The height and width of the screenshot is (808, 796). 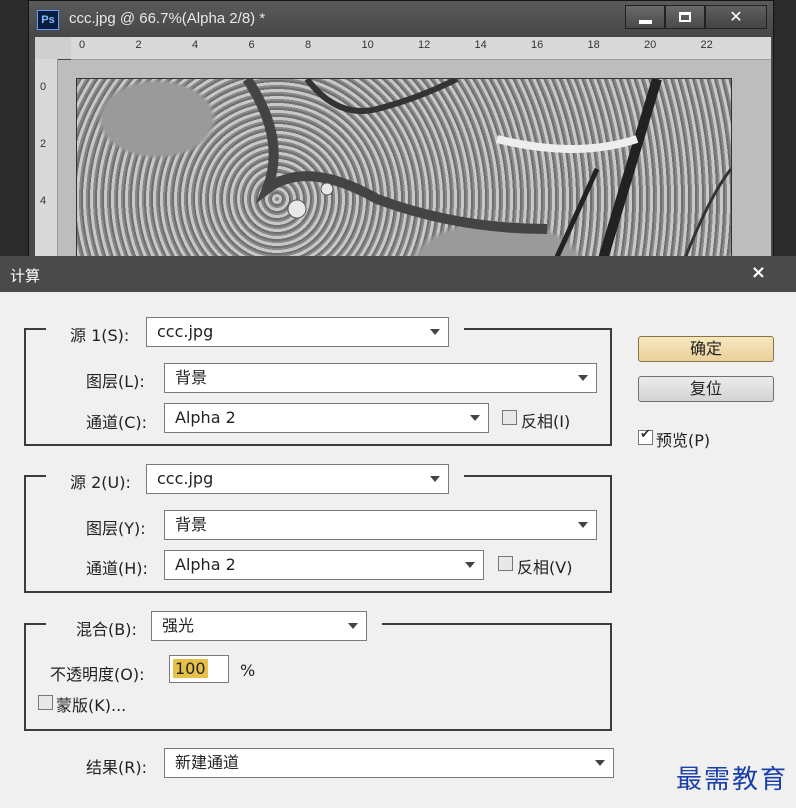 What do you see at coordinates (205, 417) in the screenshot?
I see `source1-channel-value: Alpha 2` at bounding box center [205, 417].